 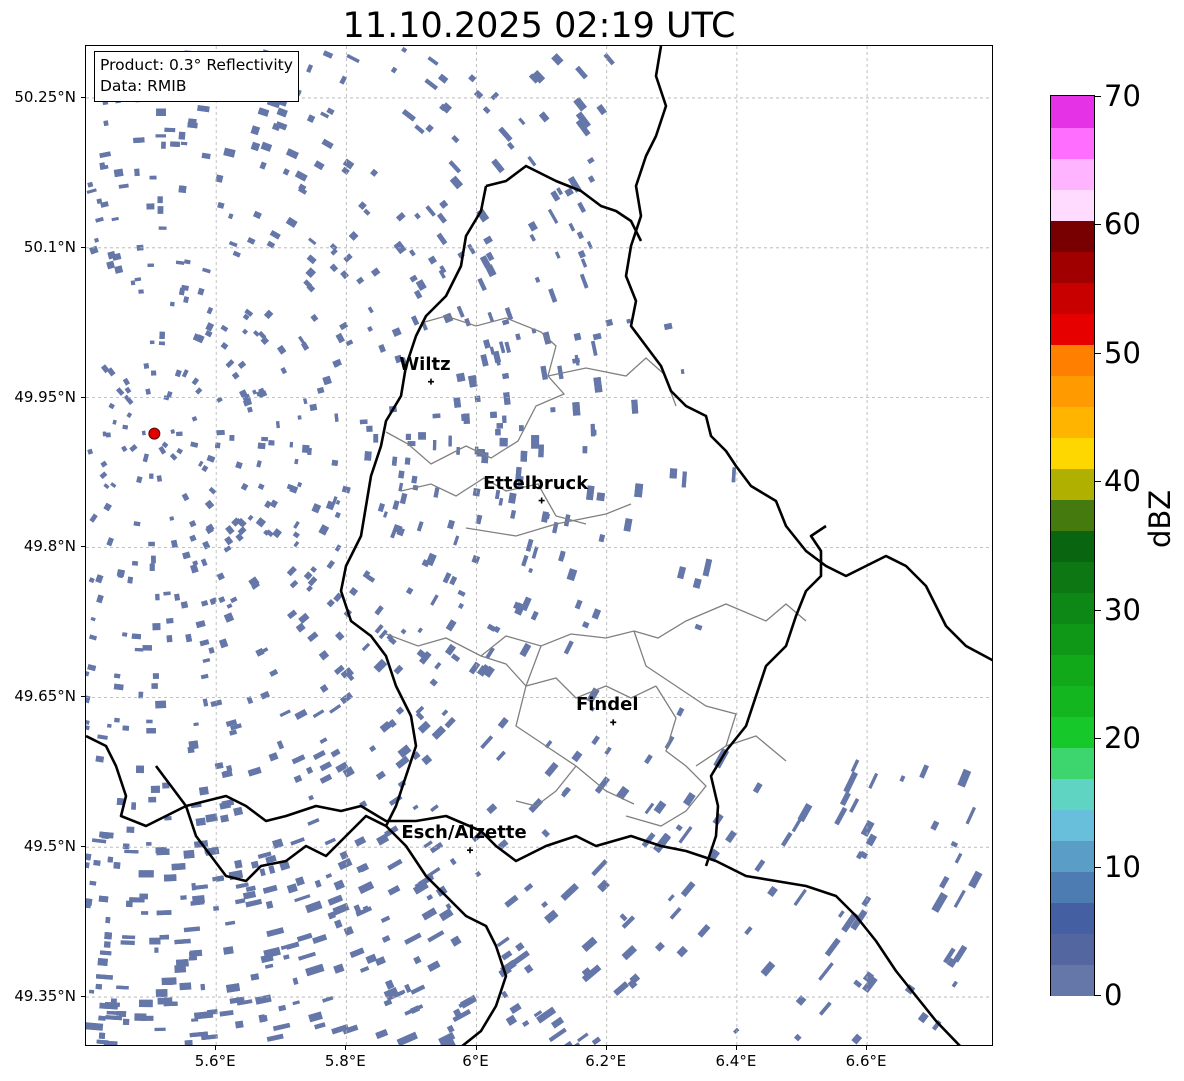 I want to click on colorbar, so click(x=1072, y=545).